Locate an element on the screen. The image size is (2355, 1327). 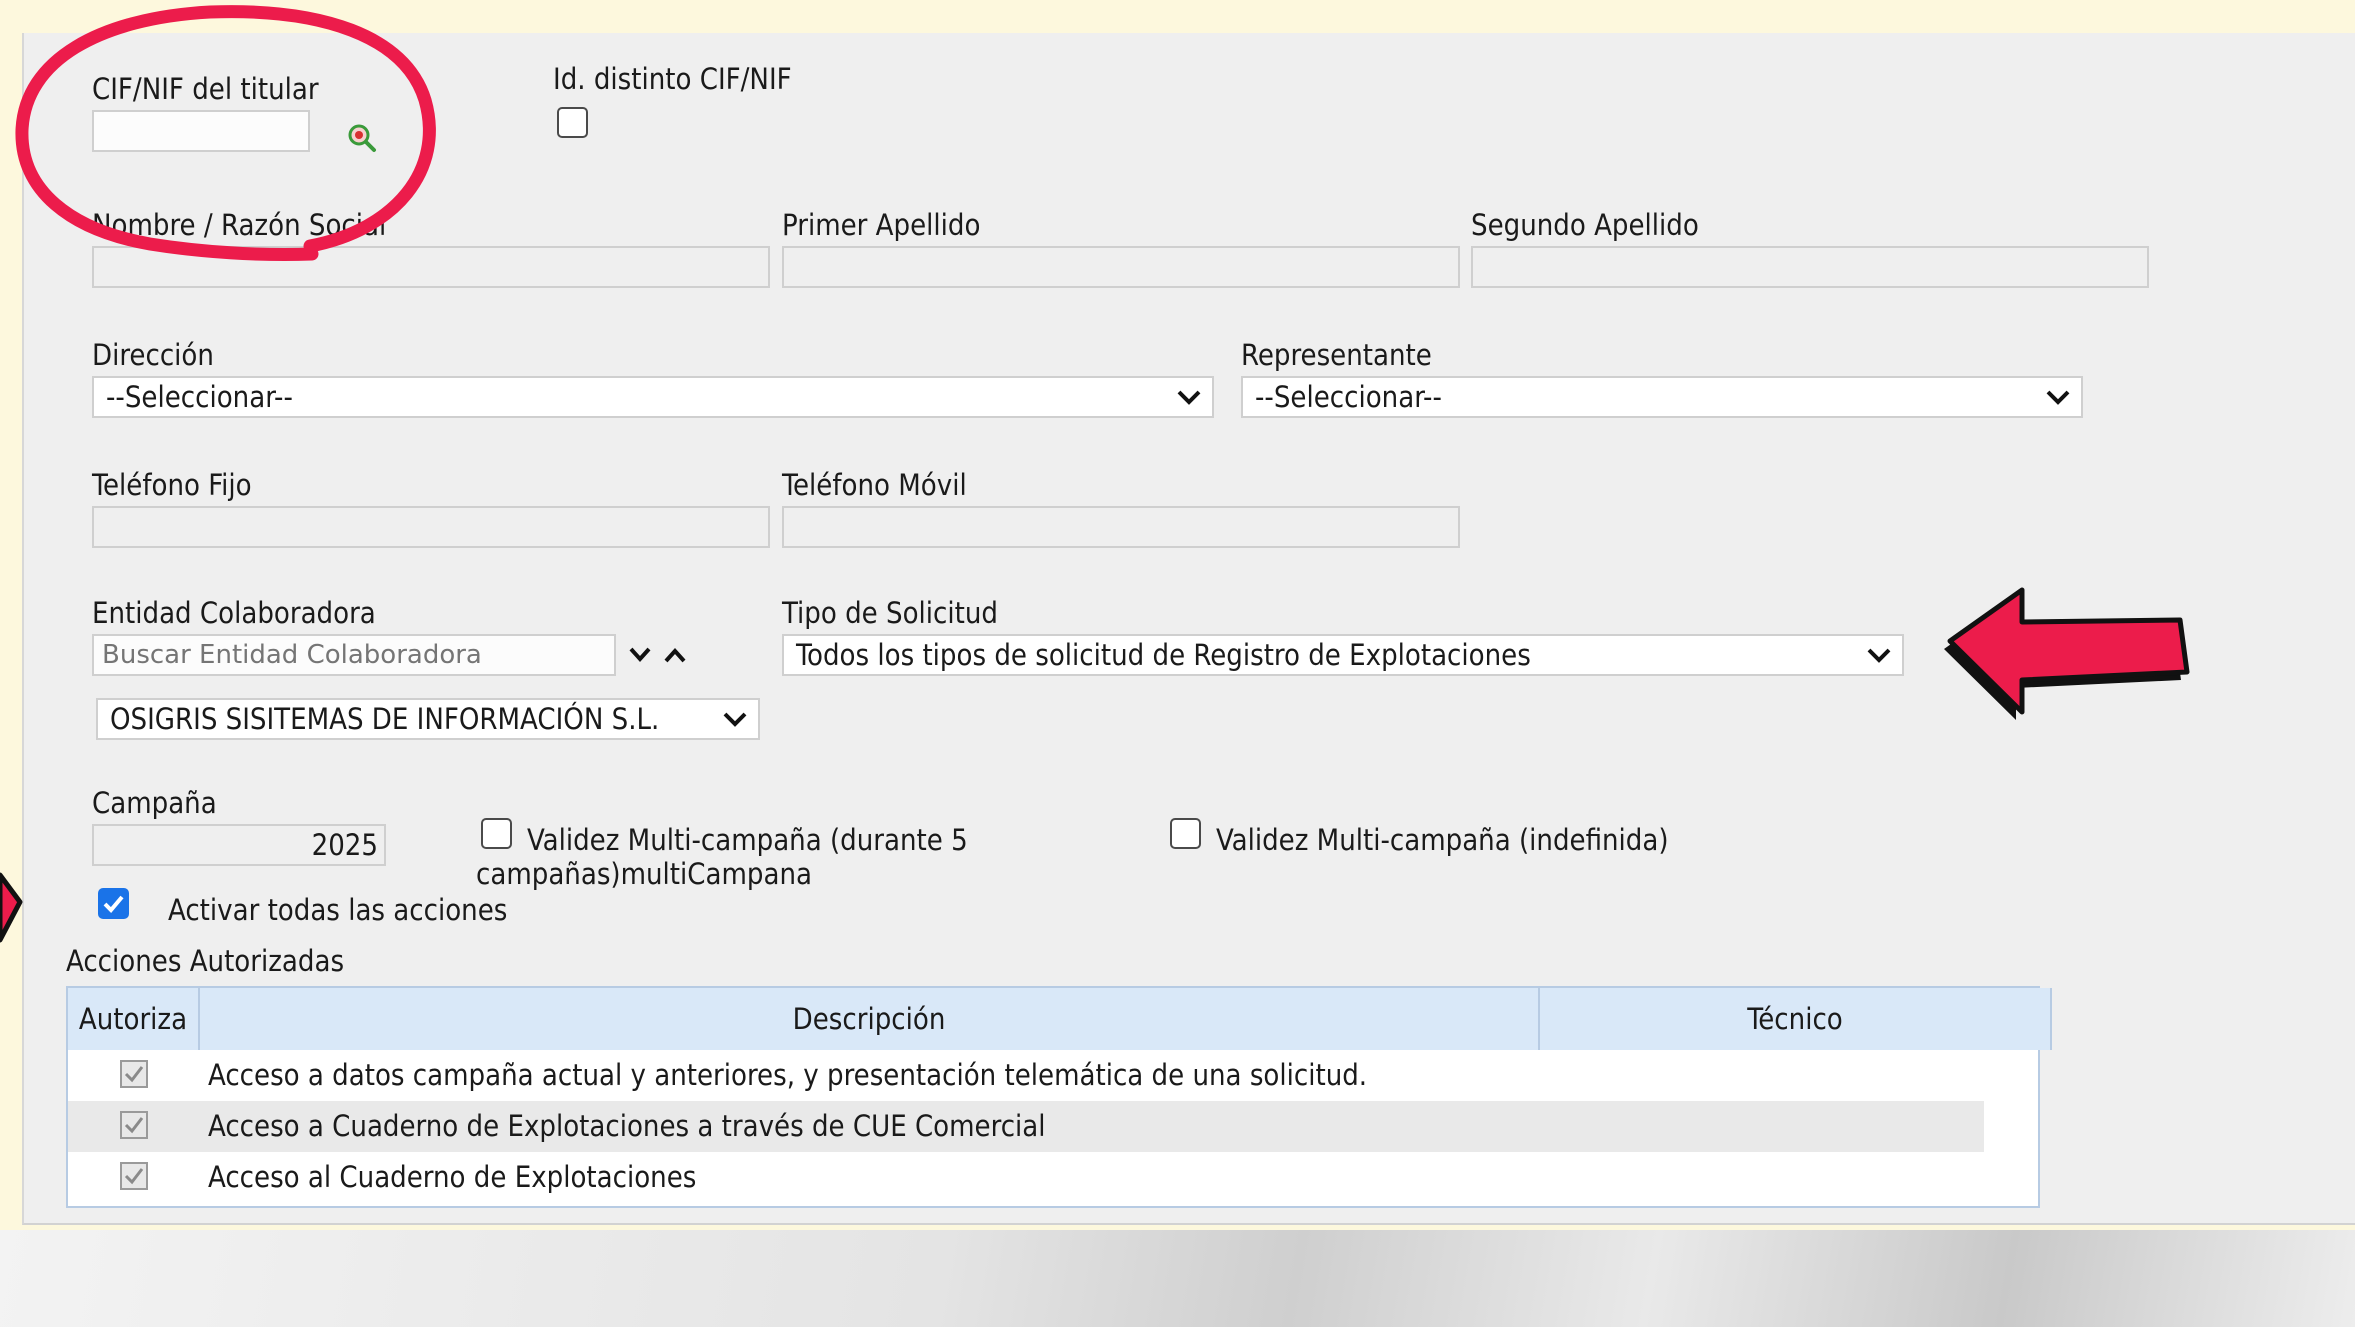
highlight-circle is located at coordinates (225, 133).